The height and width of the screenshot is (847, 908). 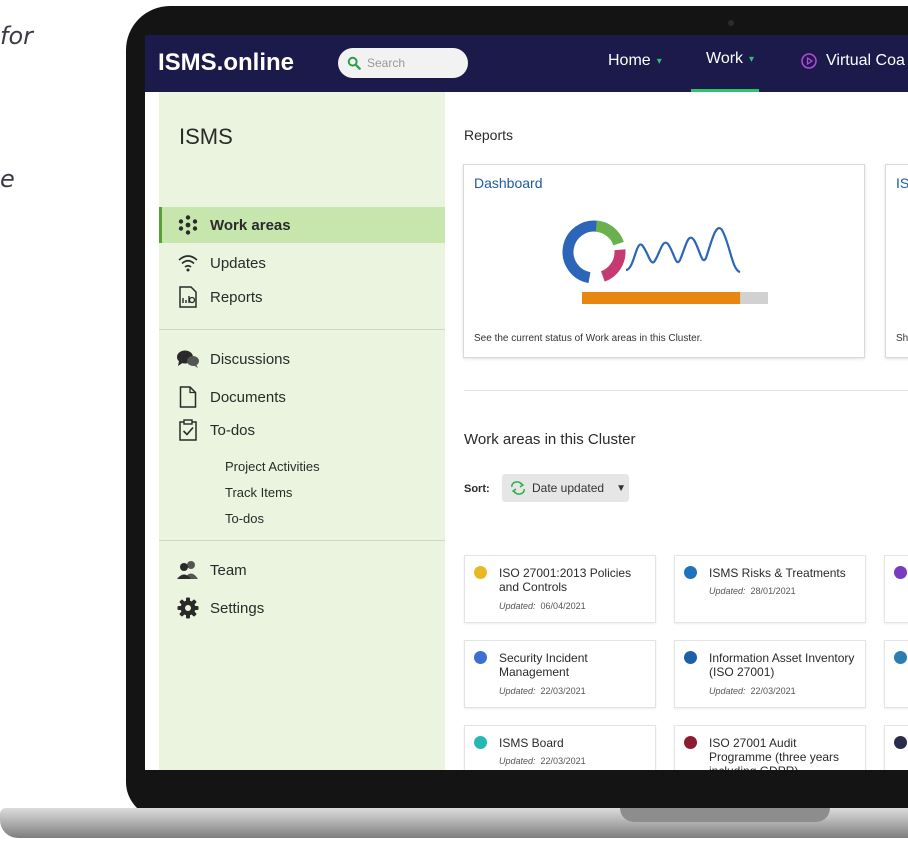 I want to click on play-circle-icon, so click(x=809, y=61).